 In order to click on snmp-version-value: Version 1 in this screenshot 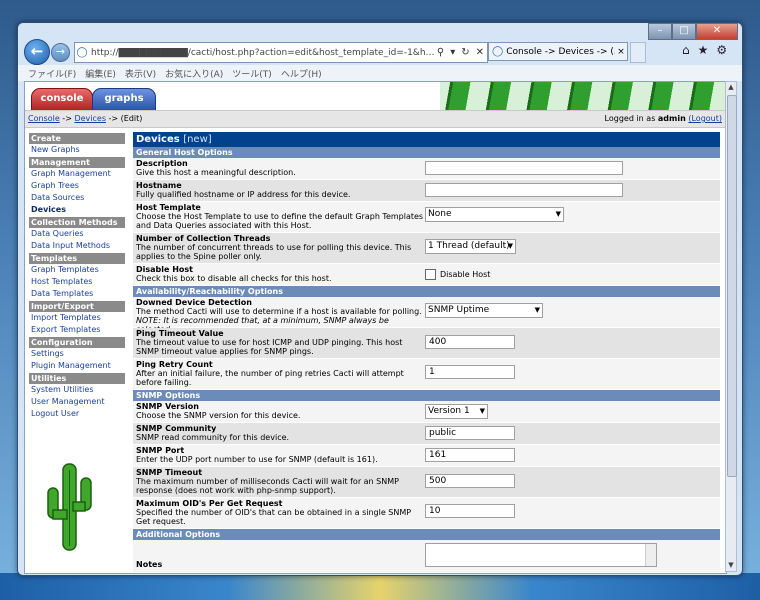, I will do `click(449, 411)`.